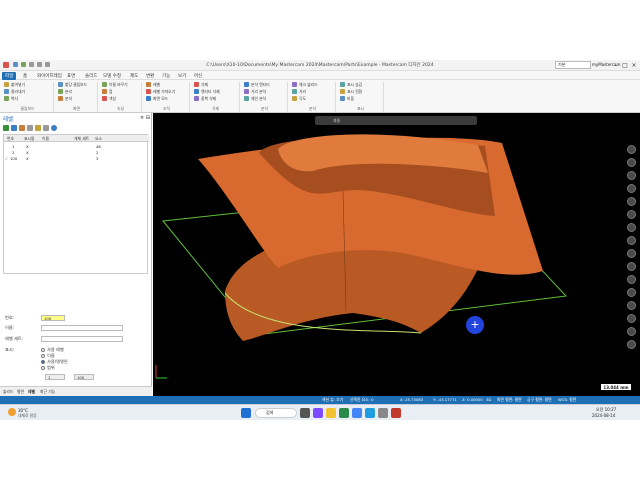 Image resolution: width=640 pixels, height=480 pixels. Describe the element at coordinates (18, 85) in the screenshot. I see `ribbon-item: 붙여넣기` at that location.